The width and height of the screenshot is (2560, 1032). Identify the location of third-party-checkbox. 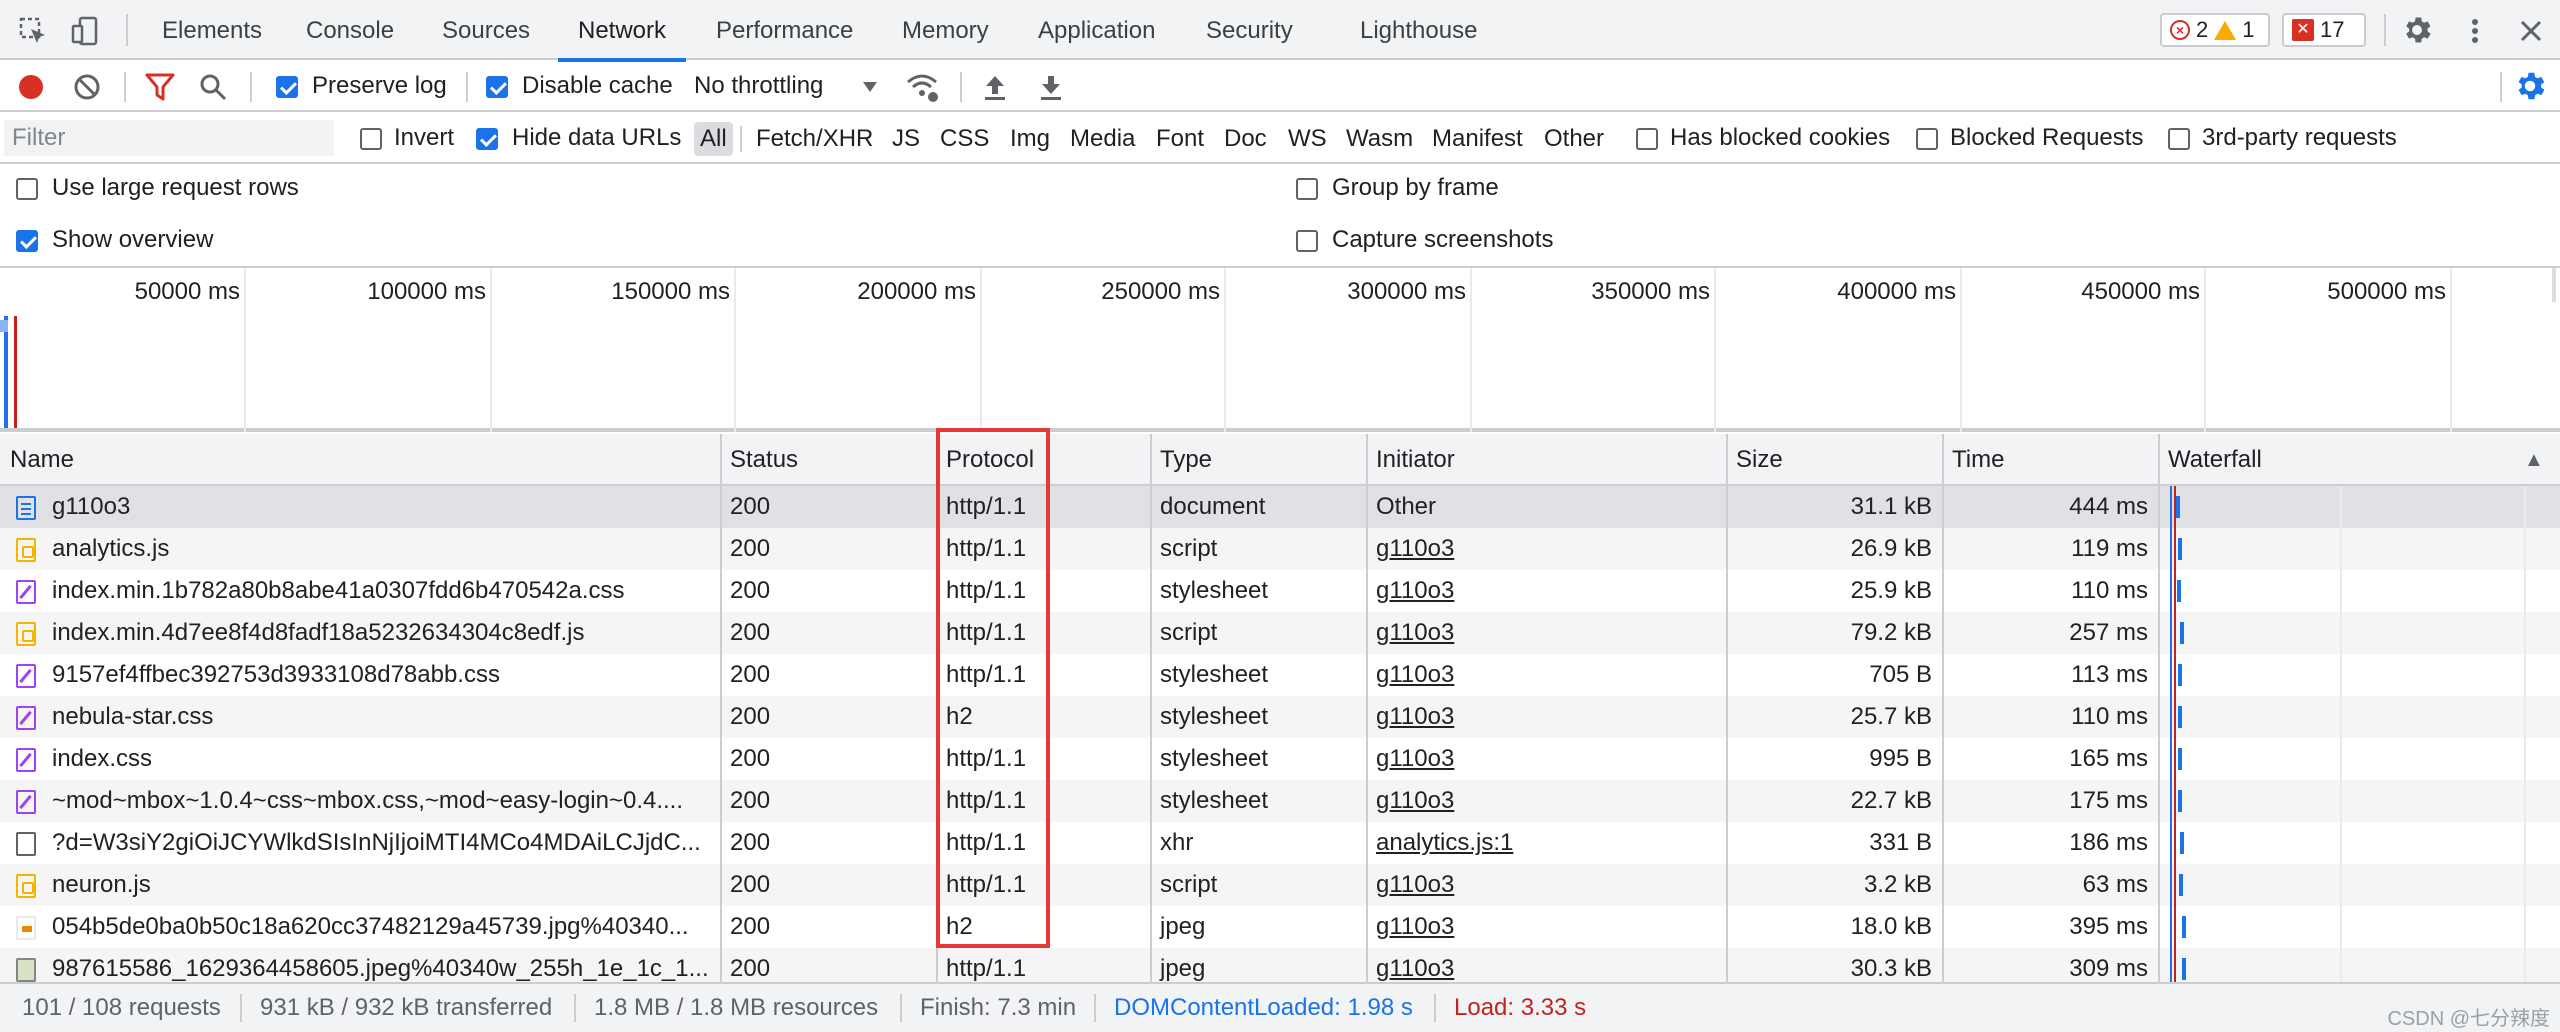
(2179, 139).